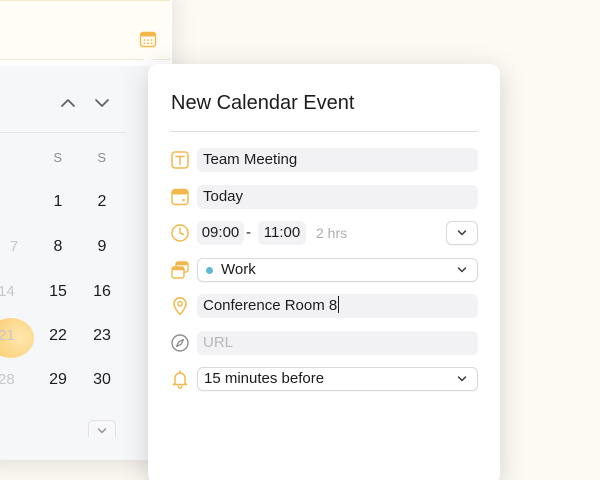 The image size is (600, 480). What do you see at coordinates (58, 202) in the screenshot?
I see `calendar-day: 1` at bounding box center [58, 202].